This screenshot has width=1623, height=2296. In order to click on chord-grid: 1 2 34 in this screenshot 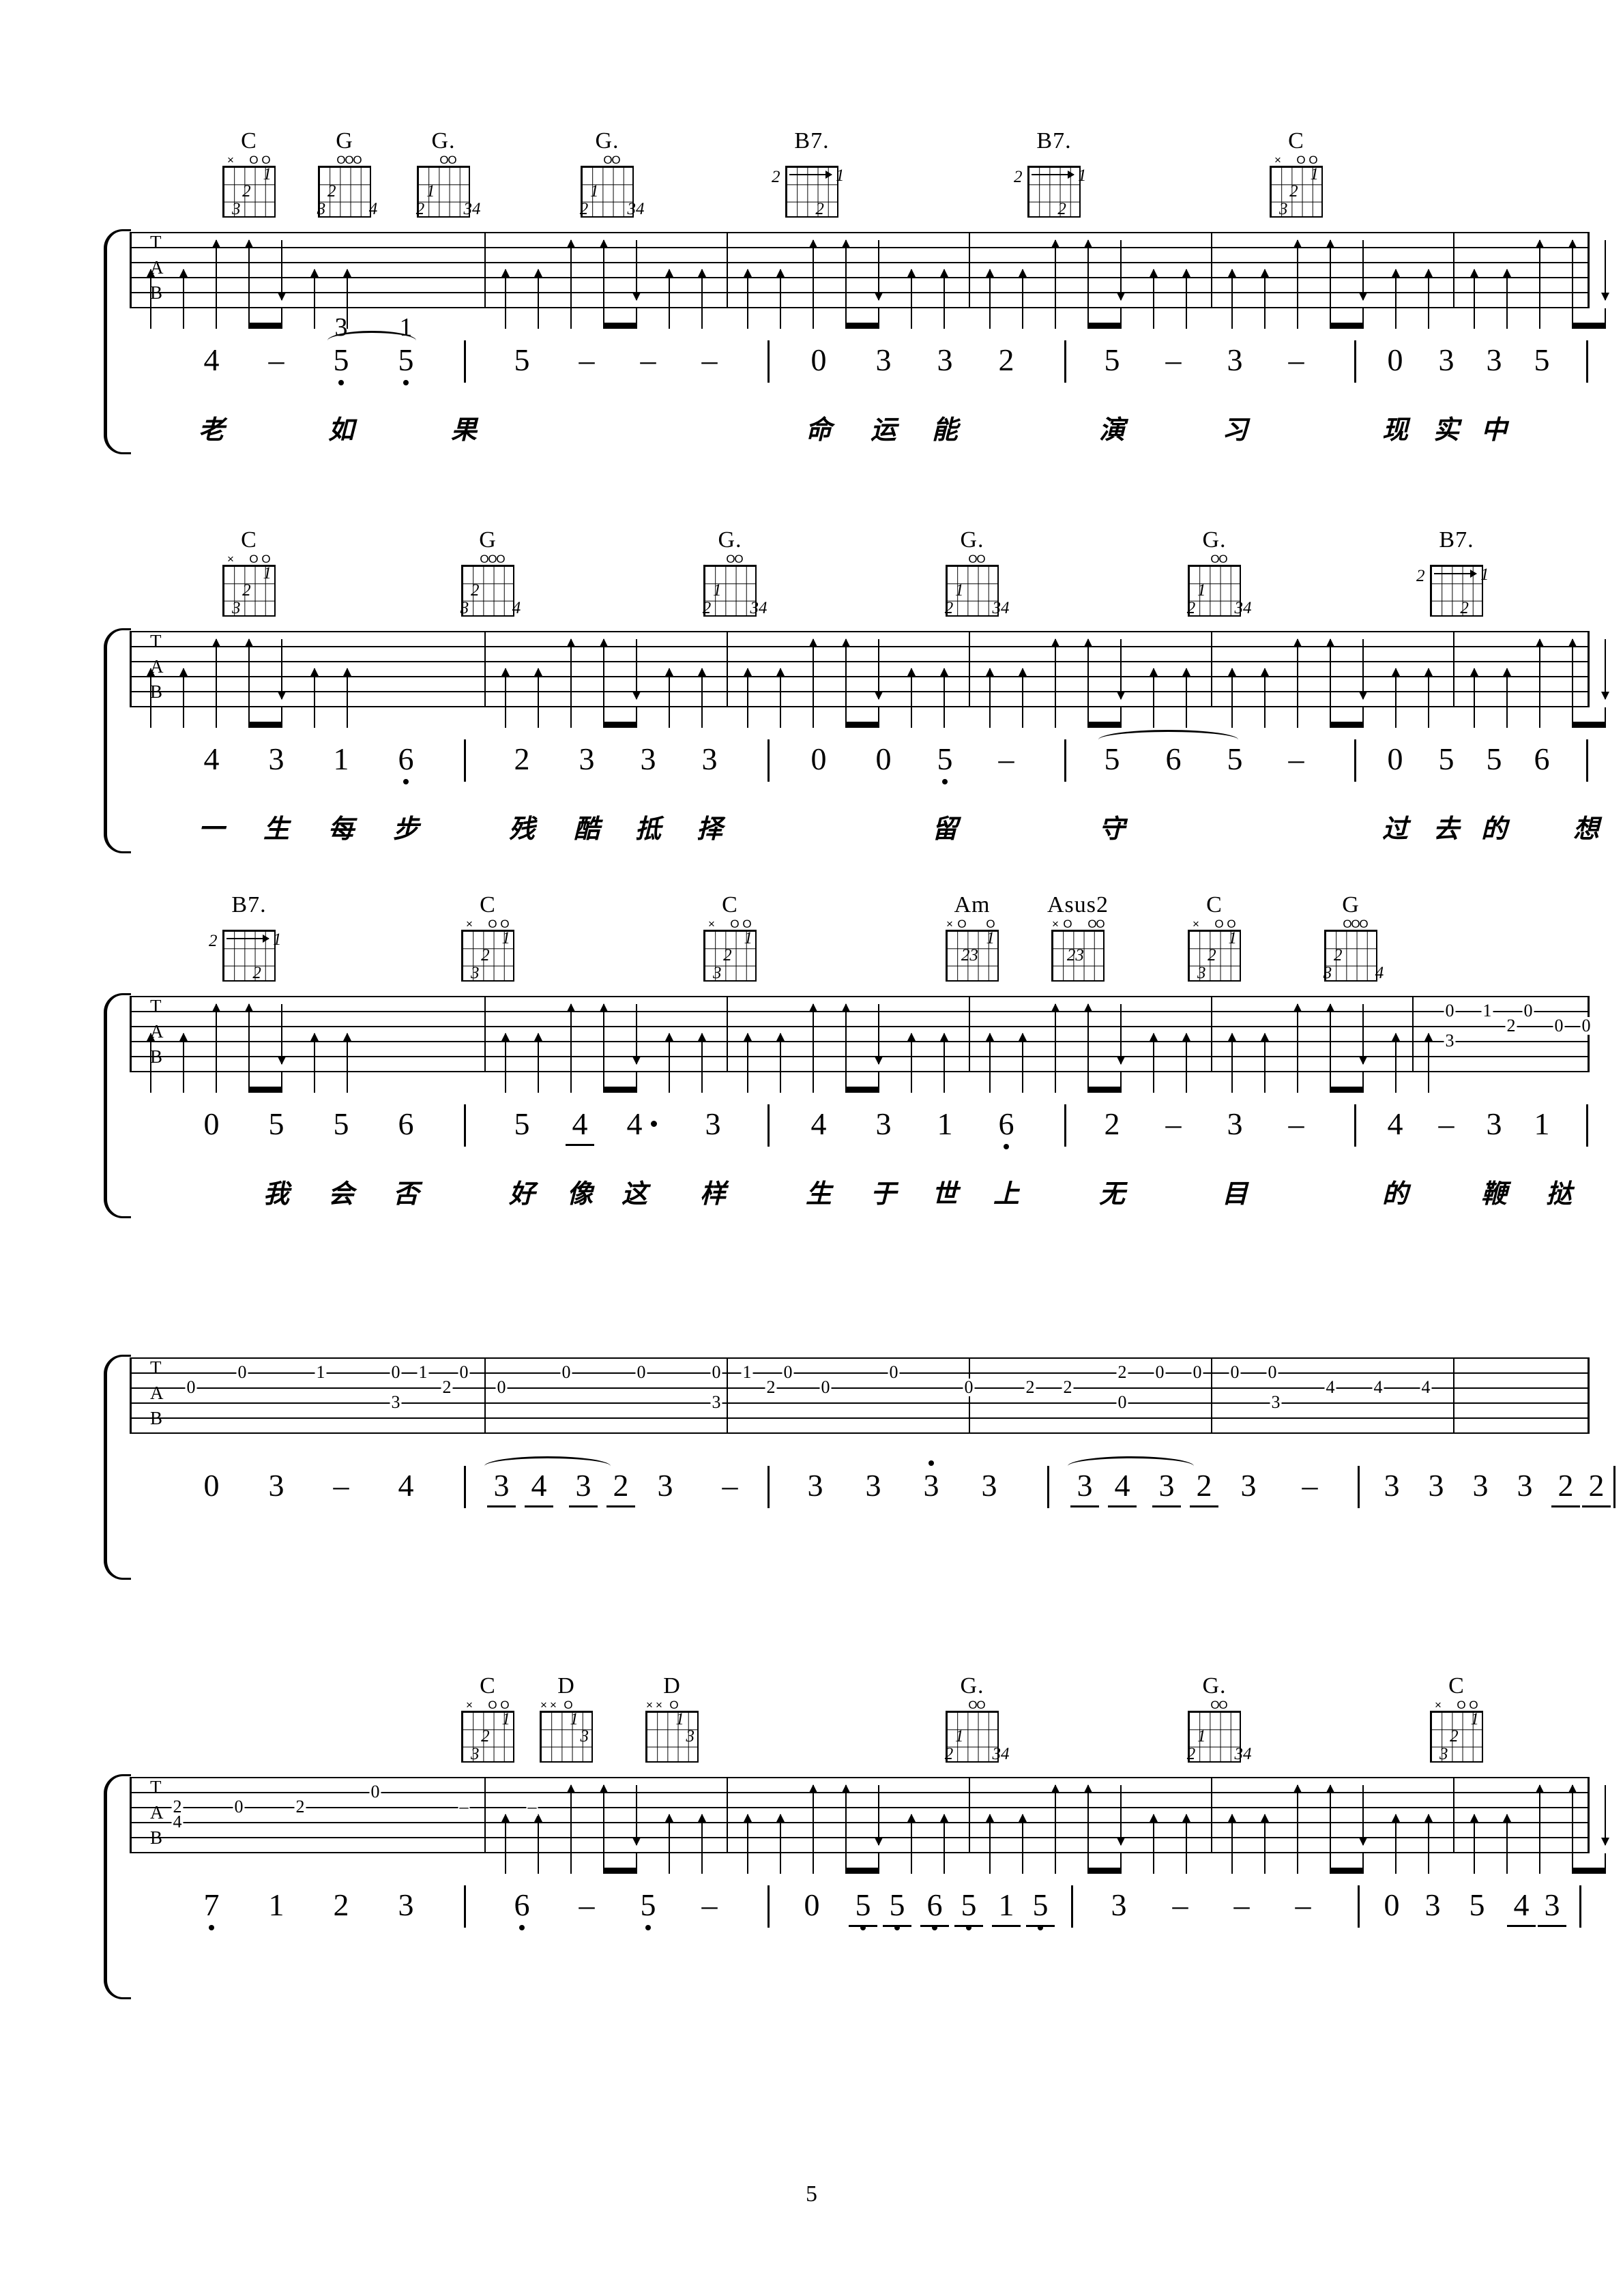, I will do `click(977, 1737)`.